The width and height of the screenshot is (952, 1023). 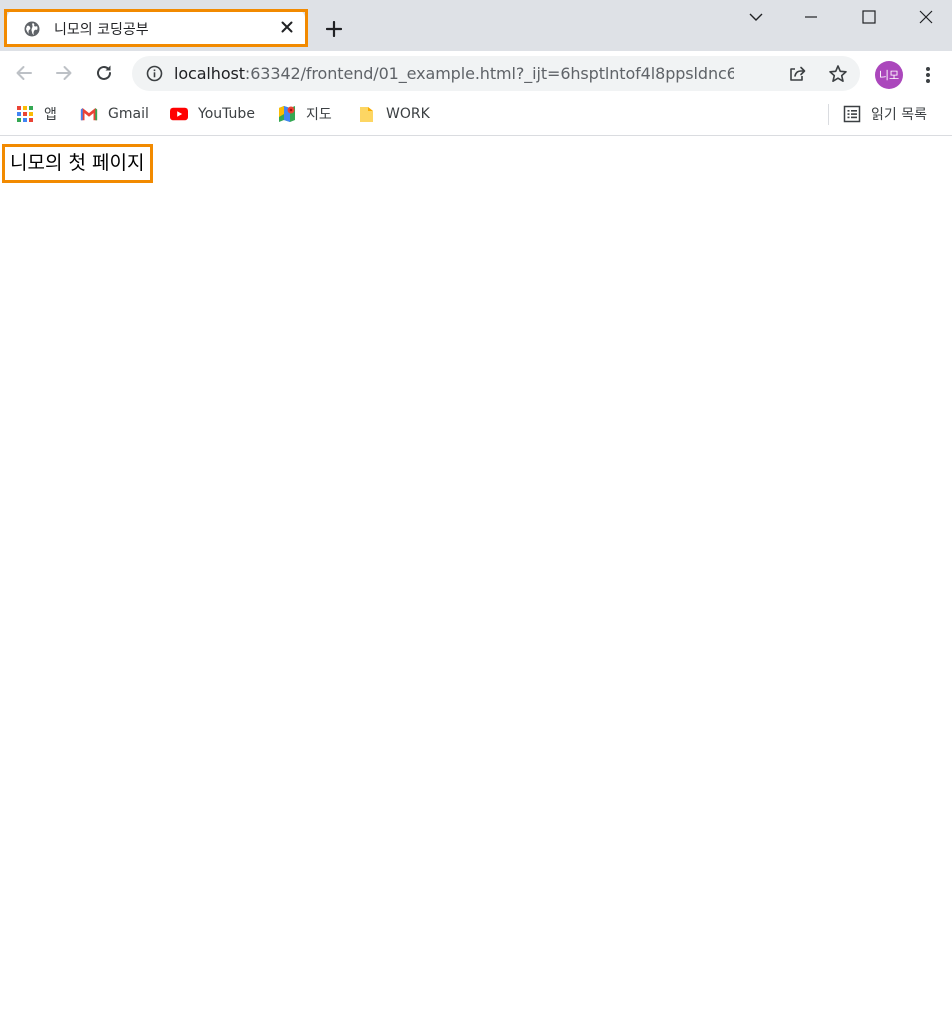 I want to click on youtube-icon, so click(x=179, y=114).